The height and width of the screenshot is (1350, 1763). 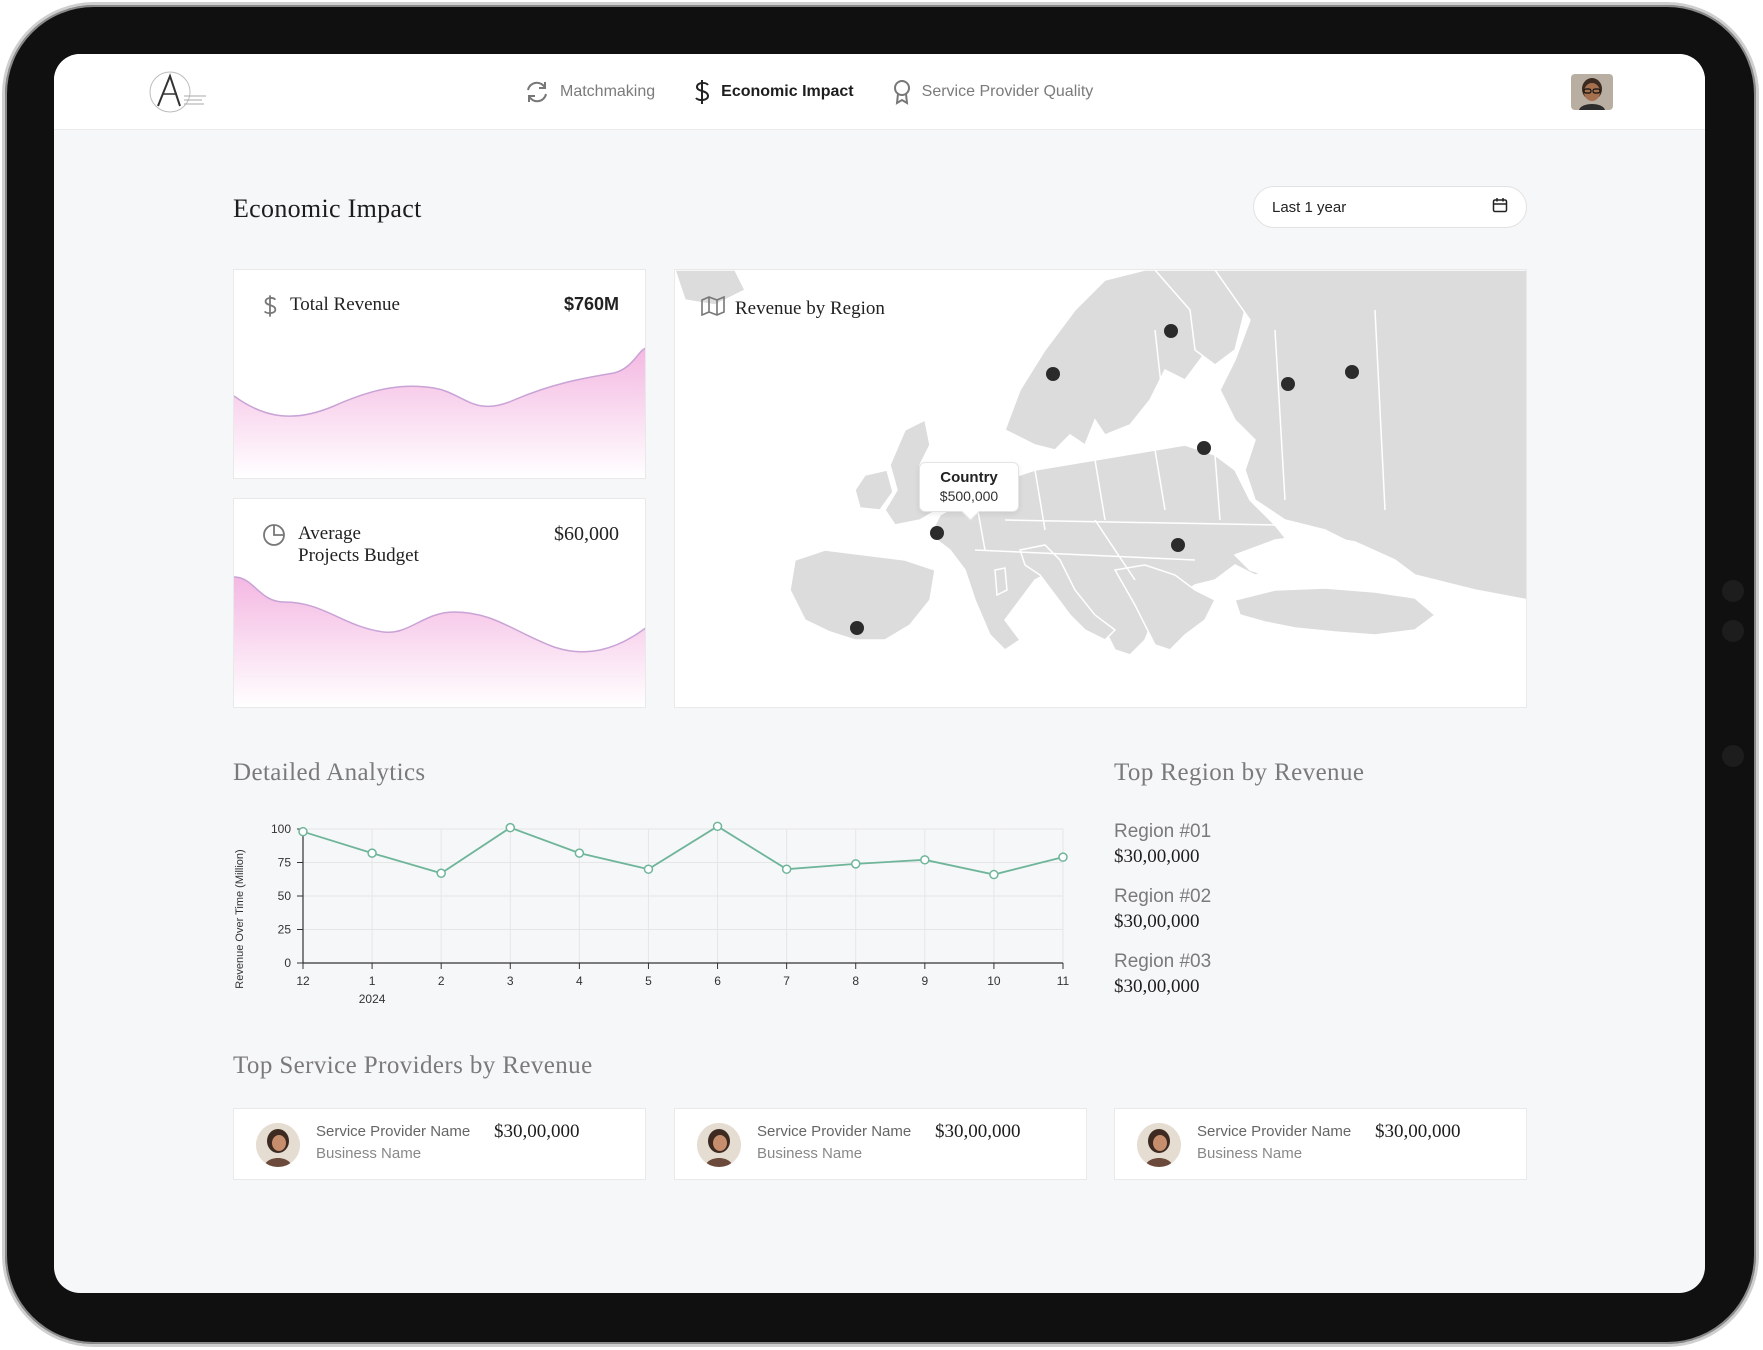 I want to click on x-tick-label: 1, so click(x=372, y=981).